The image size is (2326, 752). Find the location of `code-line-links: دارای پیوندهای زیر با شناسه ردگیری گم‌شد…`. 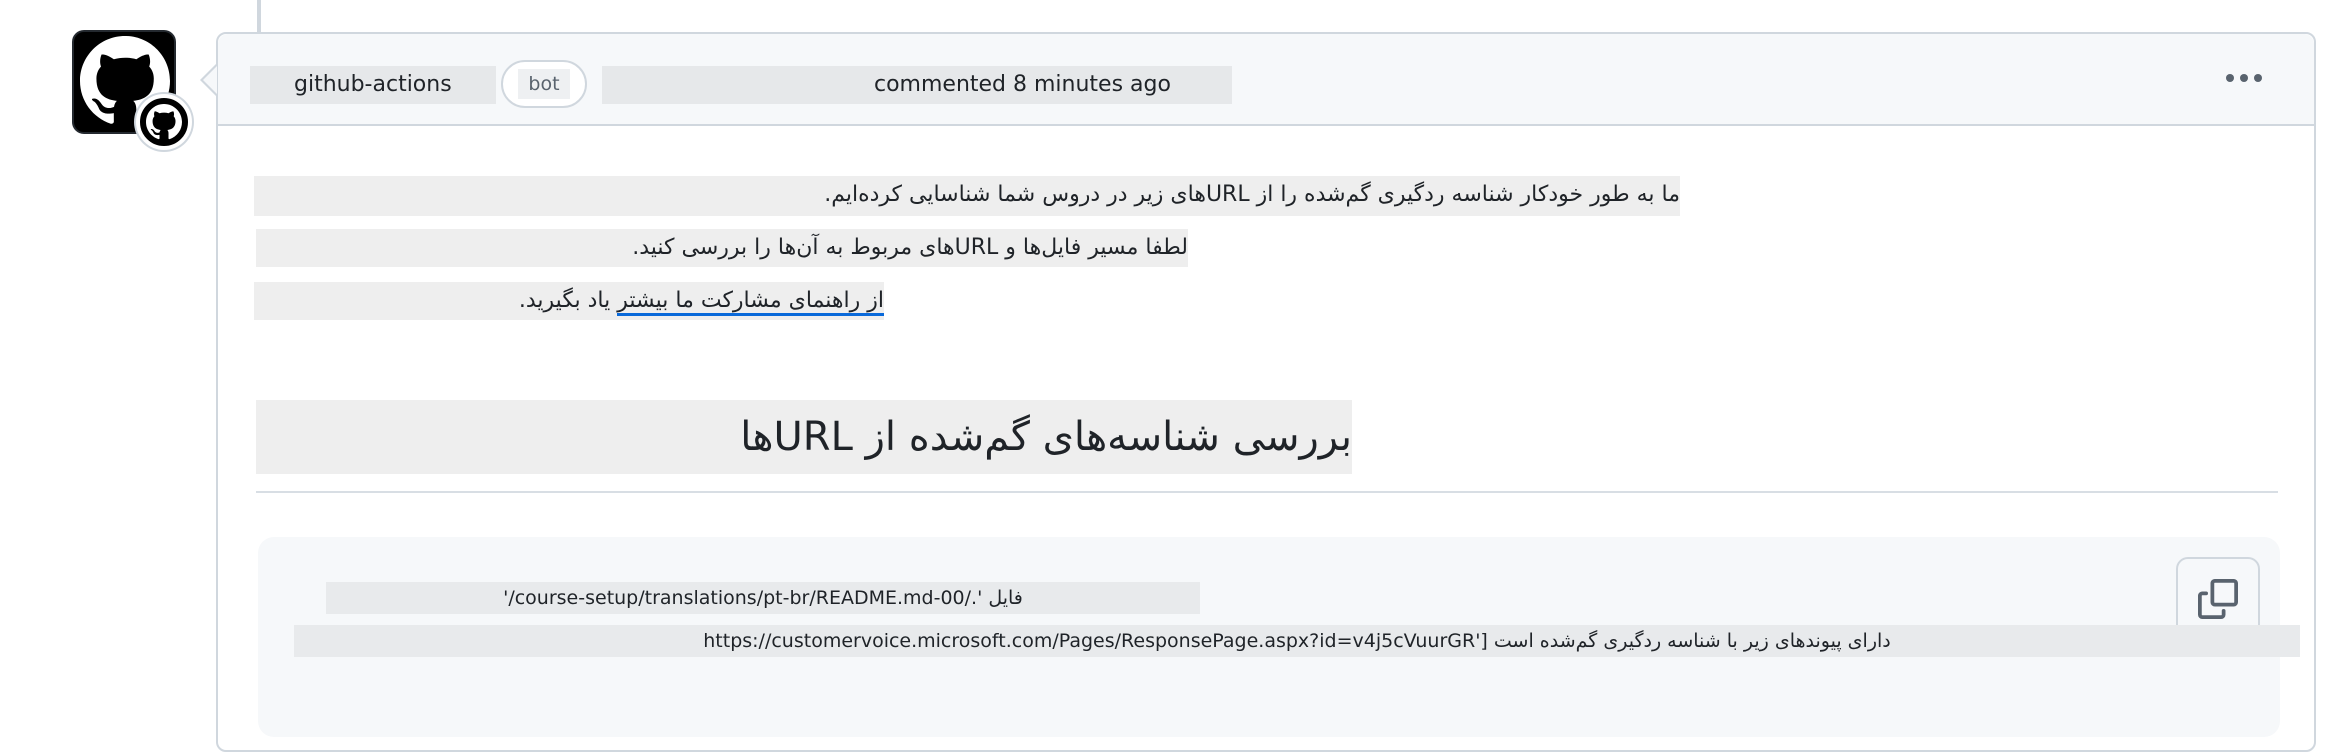

code-line-links: دارای پیوندهای زیر با شناسه ردگیری گم‌شد… is located at coordinates (1297, 641).